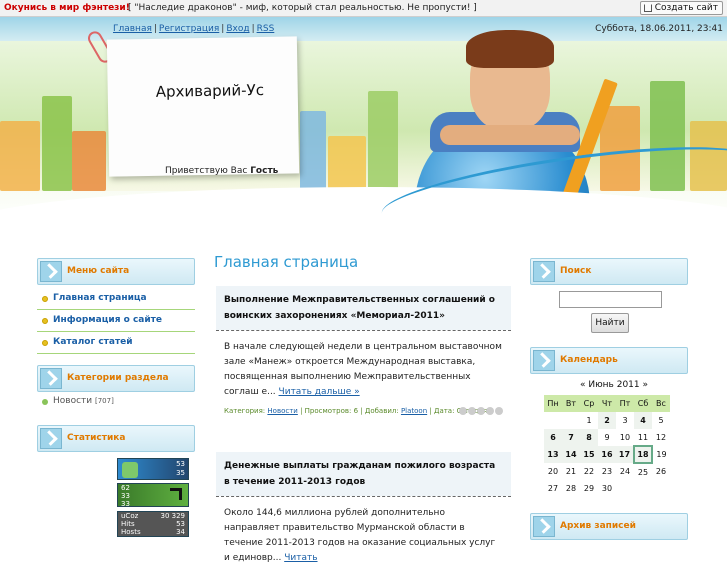 This screenshot has width=727, height=566. I want to click on menu-block-header: Меню сайта, so click(116, 271).